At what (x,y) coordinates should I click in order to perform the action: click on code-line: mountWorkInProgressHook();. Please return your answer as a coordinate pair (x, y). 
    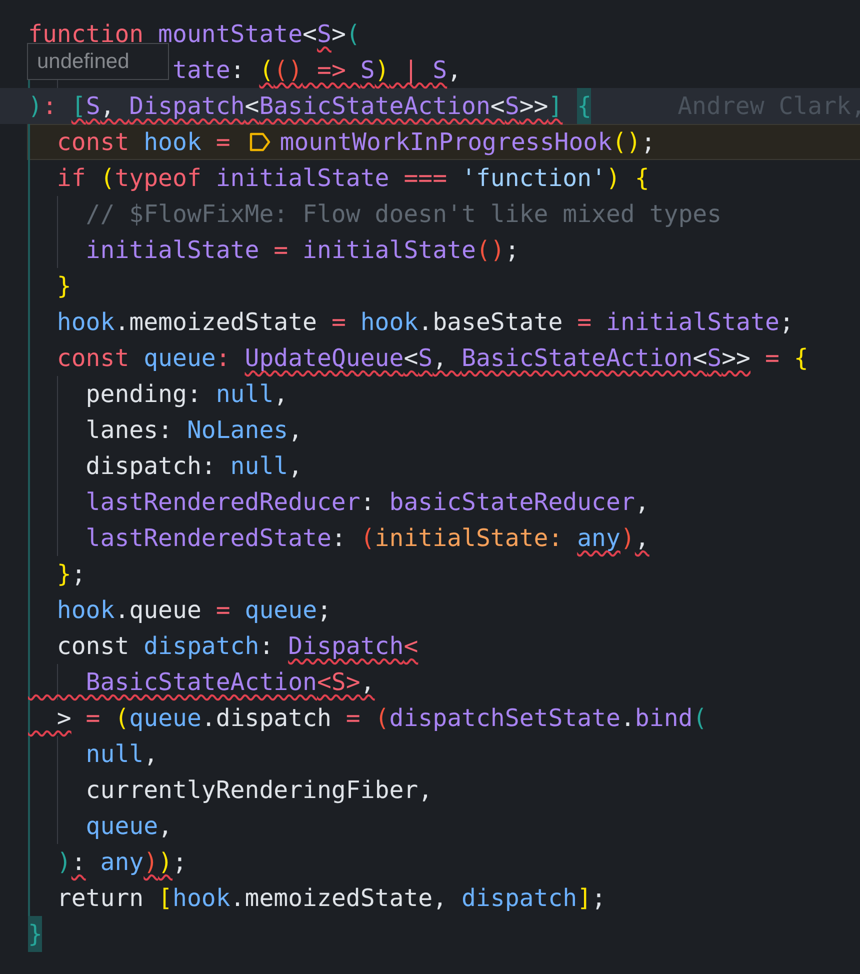
    Looking at the image, I should click on (468, 142).